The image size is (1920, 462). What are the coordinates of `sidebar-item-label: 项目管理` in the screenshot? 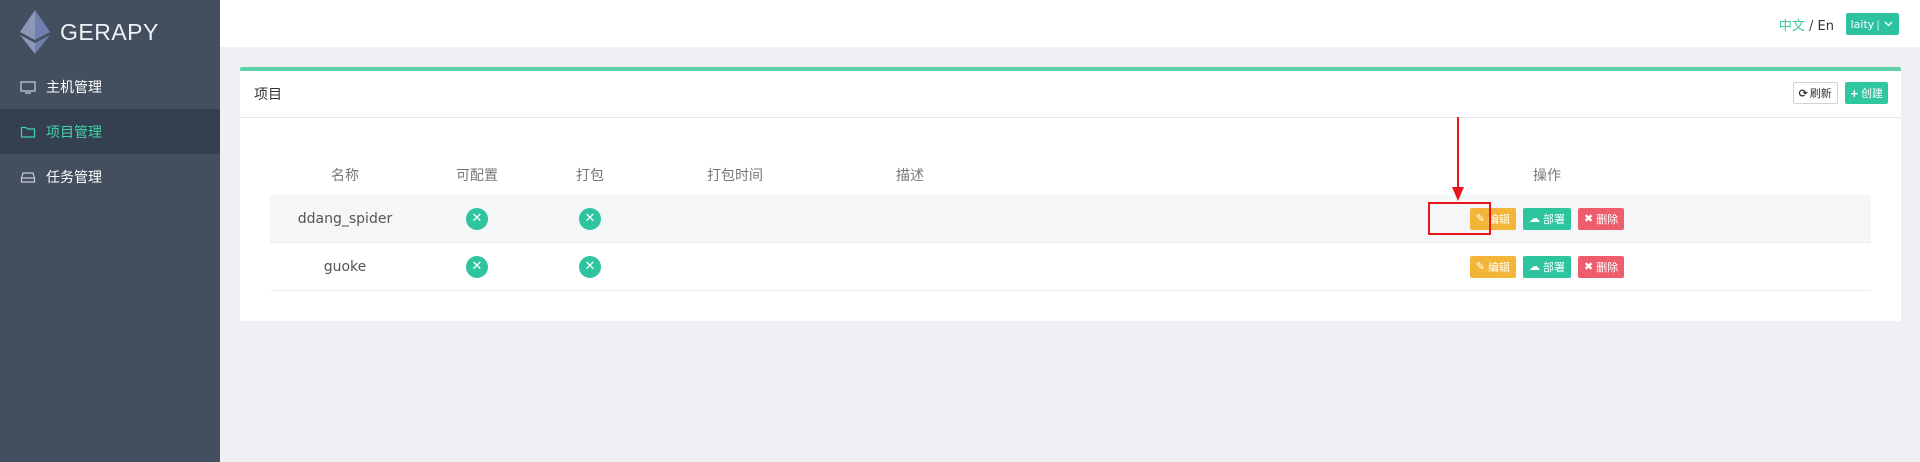 It's located at (74, 132).